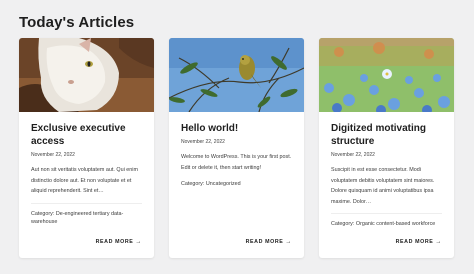  I want to click on article-title: Digitized motivating structure, so click(386, 135).